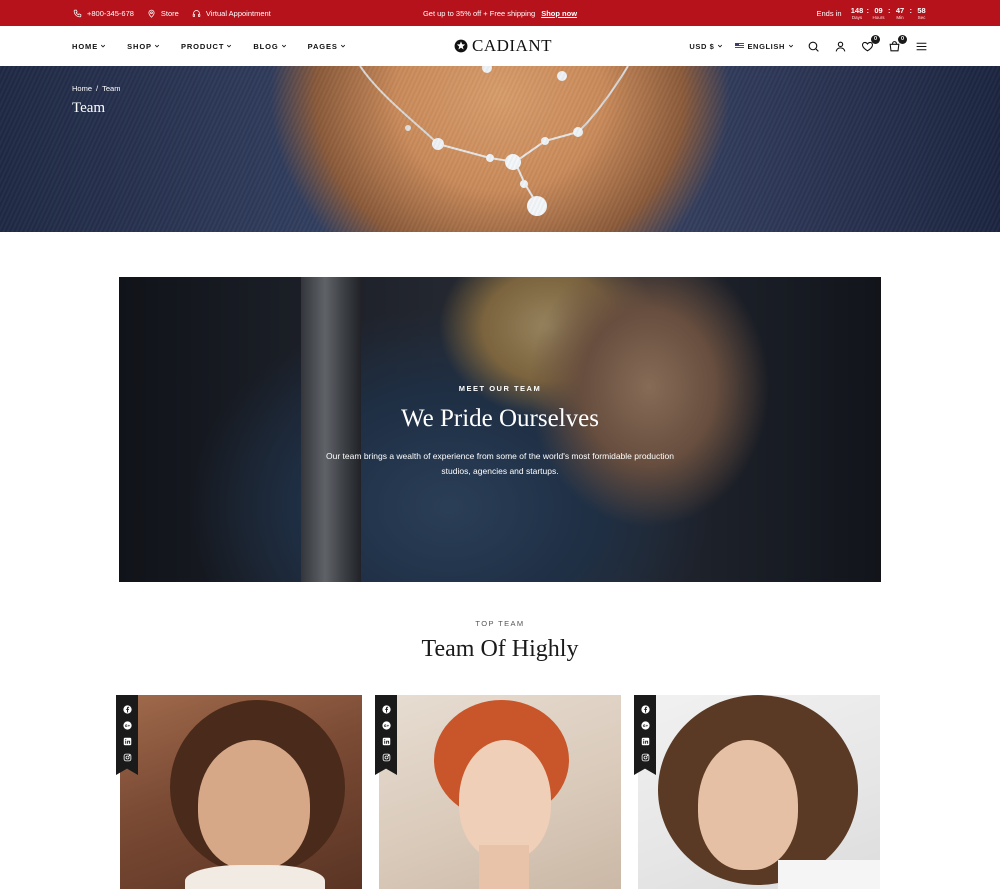 This screenshot has width=1000, height=889. I want to click on site-logo: CADIANT, so click(503, 46).